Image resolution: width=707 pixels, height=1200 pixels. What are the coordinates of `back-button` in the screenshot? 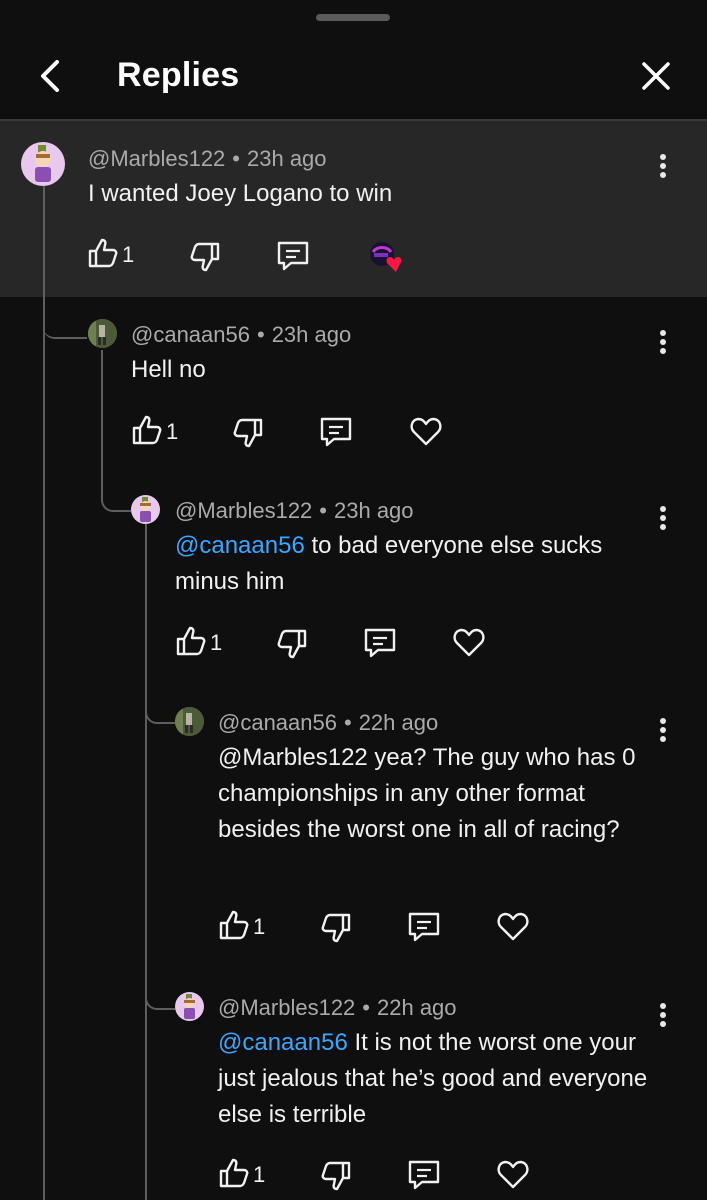 It's located at (52, 76).